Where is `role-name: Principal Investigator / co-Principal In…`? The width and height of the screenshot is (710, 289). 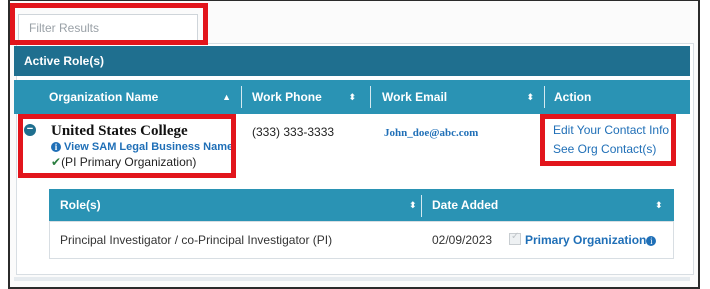
role-name: Principal Investigator / co-Principal In… is located at coordinates (196, 240).